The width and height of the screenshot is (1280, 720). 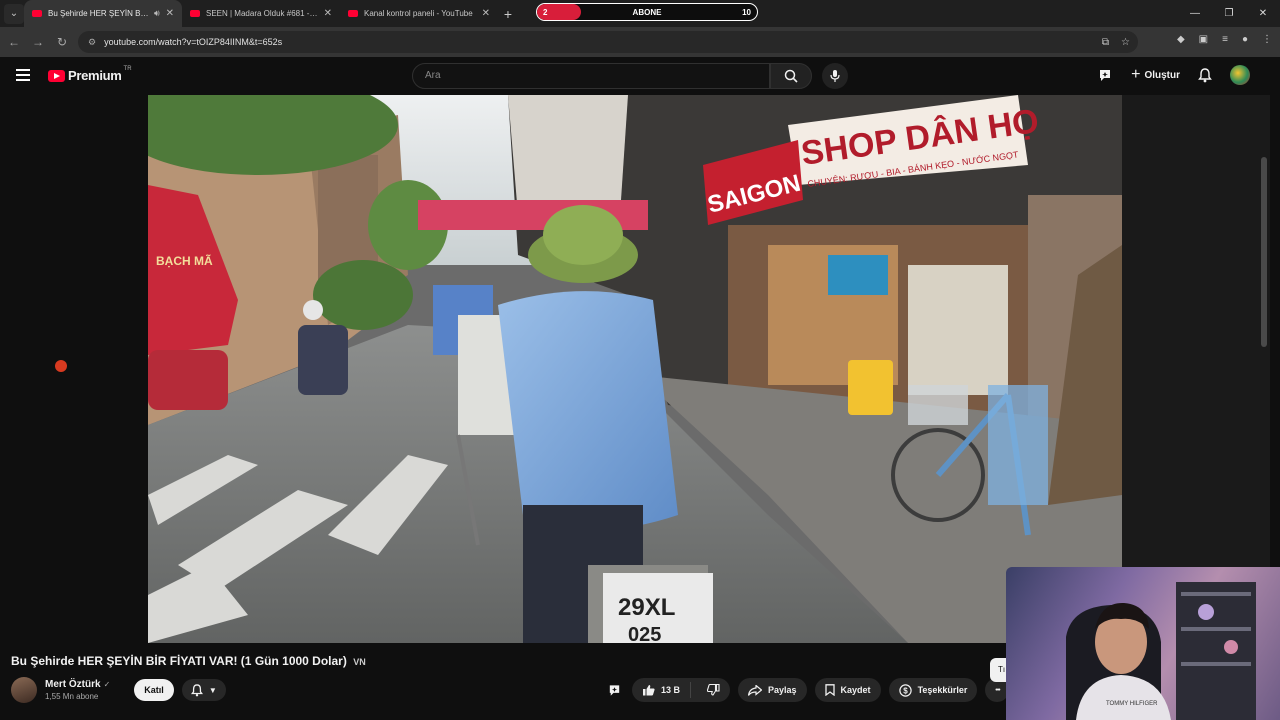 What do you see at coordinates (1161, 651) in the screenshot?
I see `webcam-frame: TOMMY HILFIGER` at bounding box center [1161, 651].